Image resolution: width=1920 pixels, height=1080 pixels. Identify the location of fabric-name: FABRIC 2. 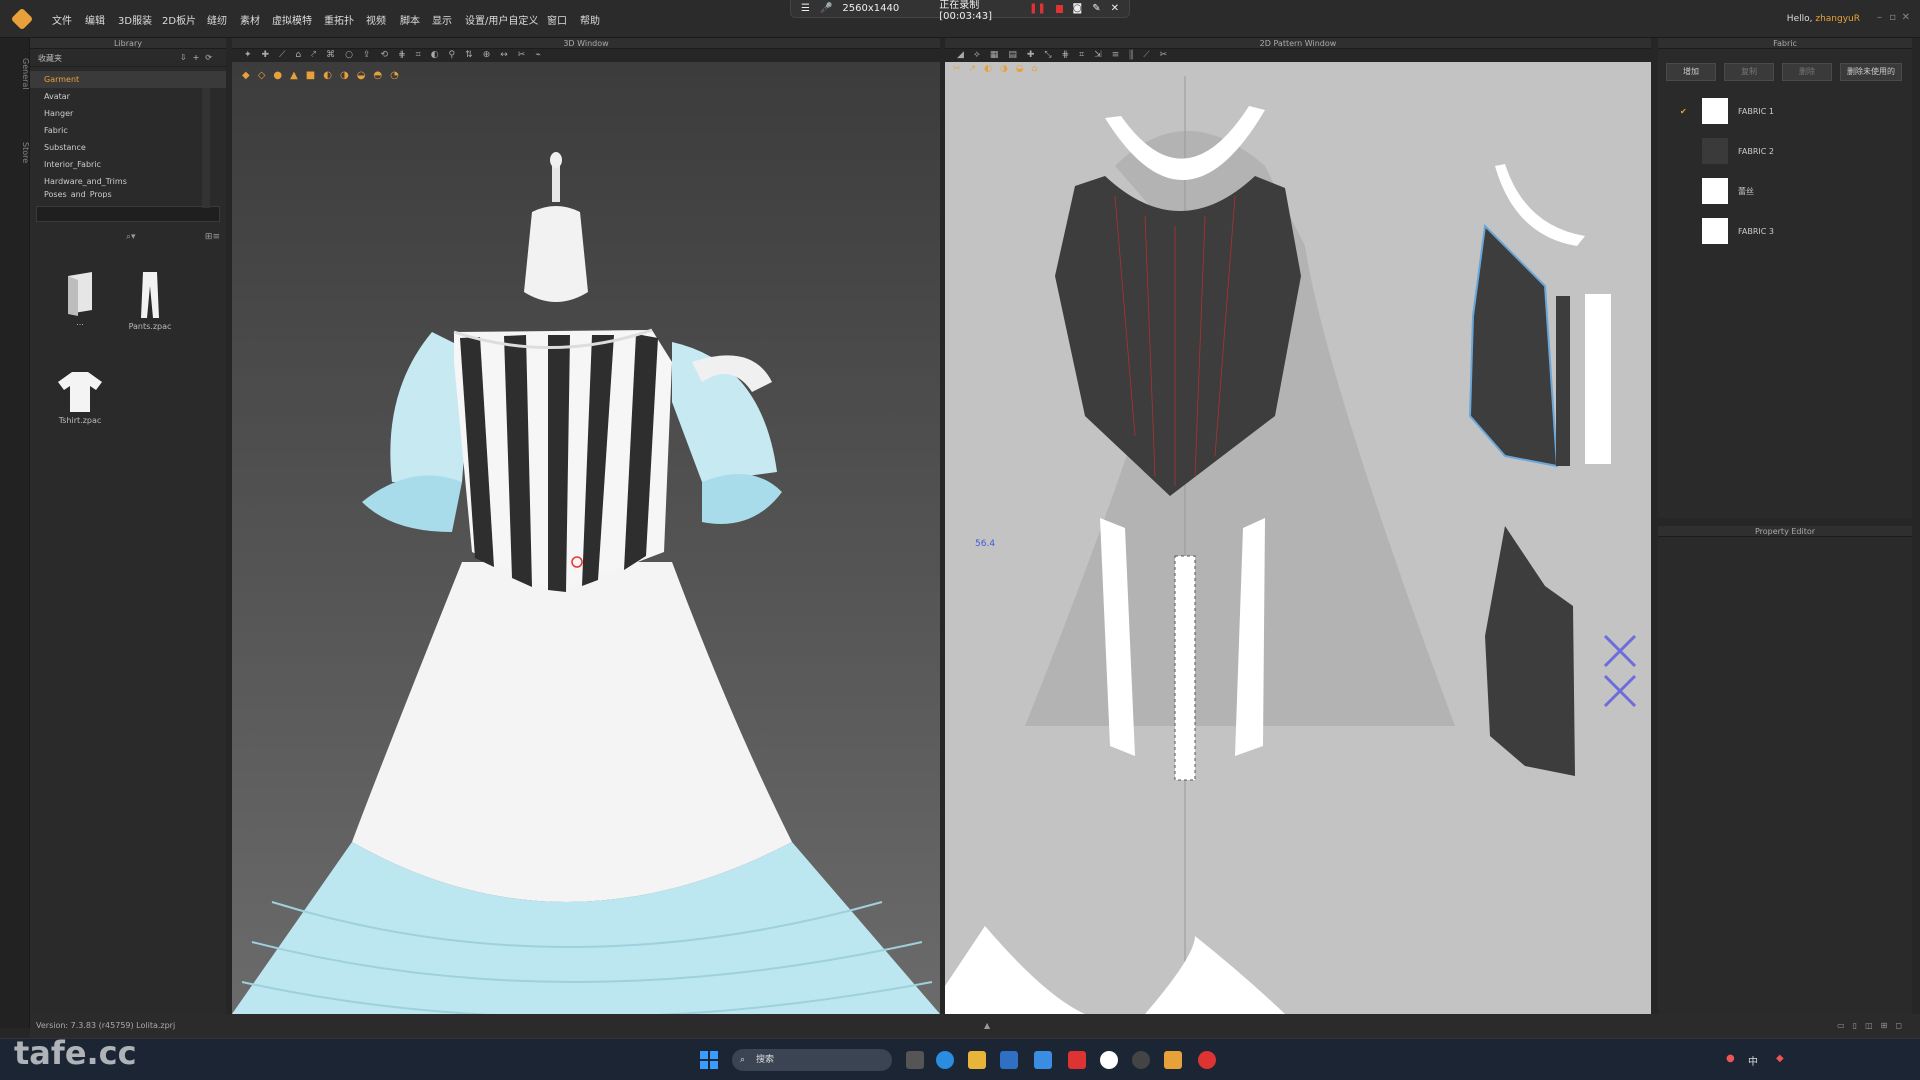
(1756, 151).